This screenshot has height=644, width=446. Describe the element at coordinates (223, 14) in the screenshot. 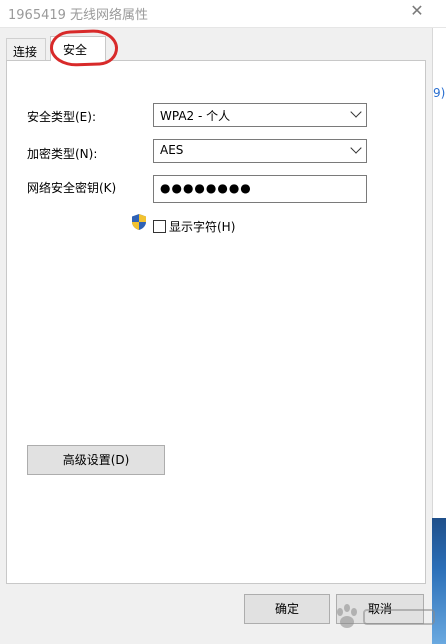

I see `title-bar: 1965419 无线网络属性 ✕` at that location.